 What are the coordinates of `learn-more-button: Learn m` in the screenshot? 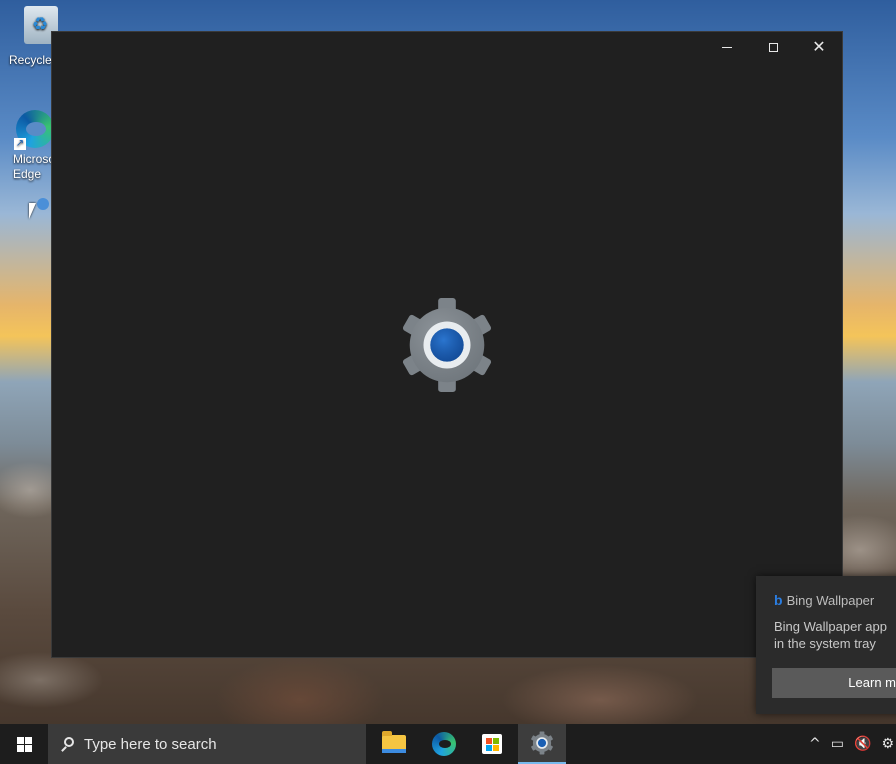 It's located at (834, 683).